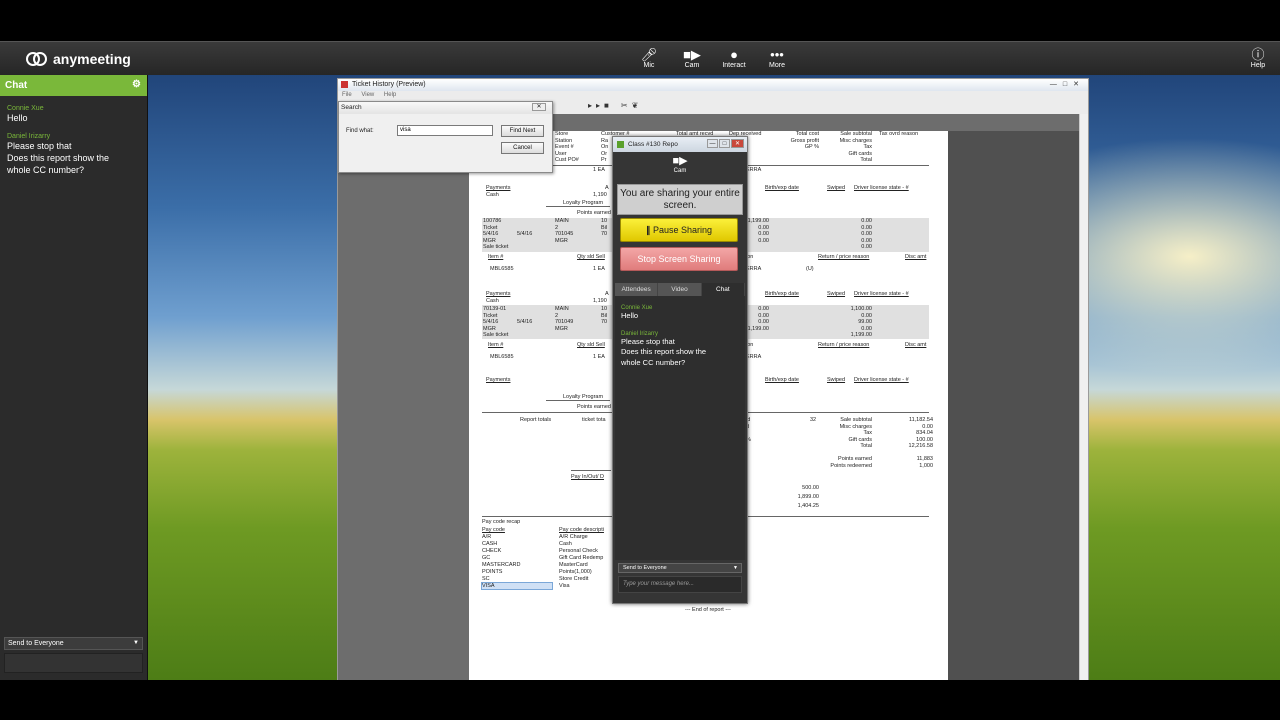 This screenshot has width=1280, height=720. I want to click on hdr-cost-col: Total cost Gross profit GP %, so click(798, 141).